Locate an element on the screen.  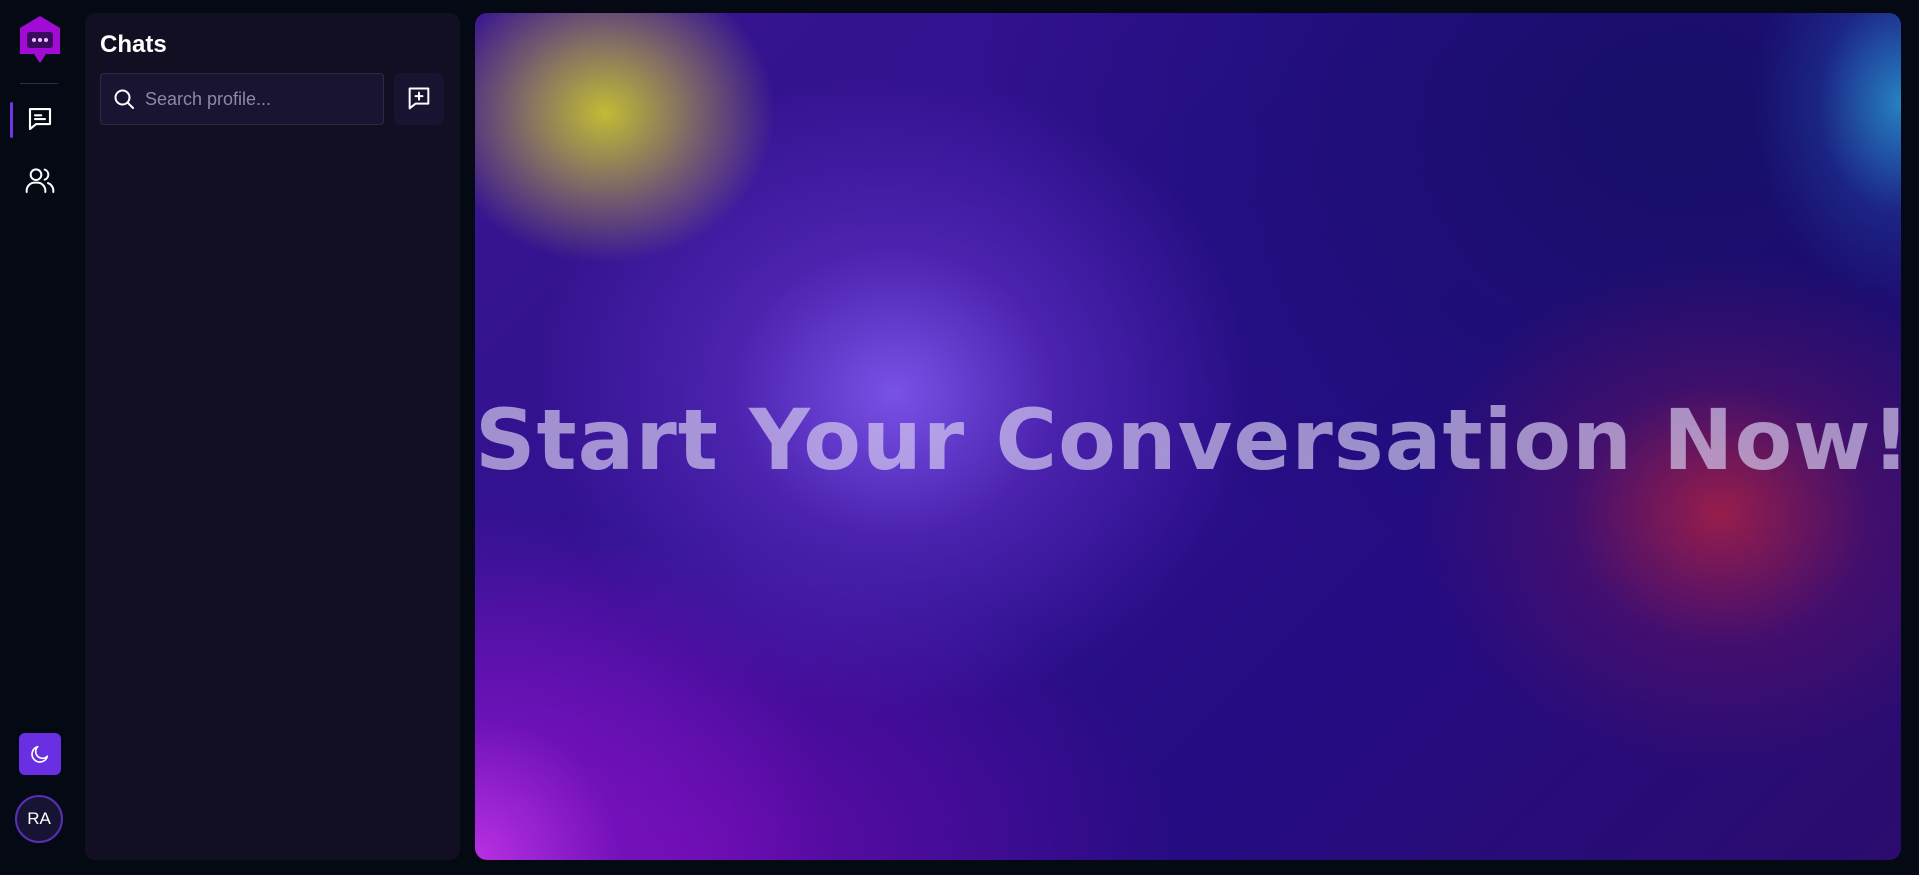
nav-chats-button is located at coordinates (40, 119).